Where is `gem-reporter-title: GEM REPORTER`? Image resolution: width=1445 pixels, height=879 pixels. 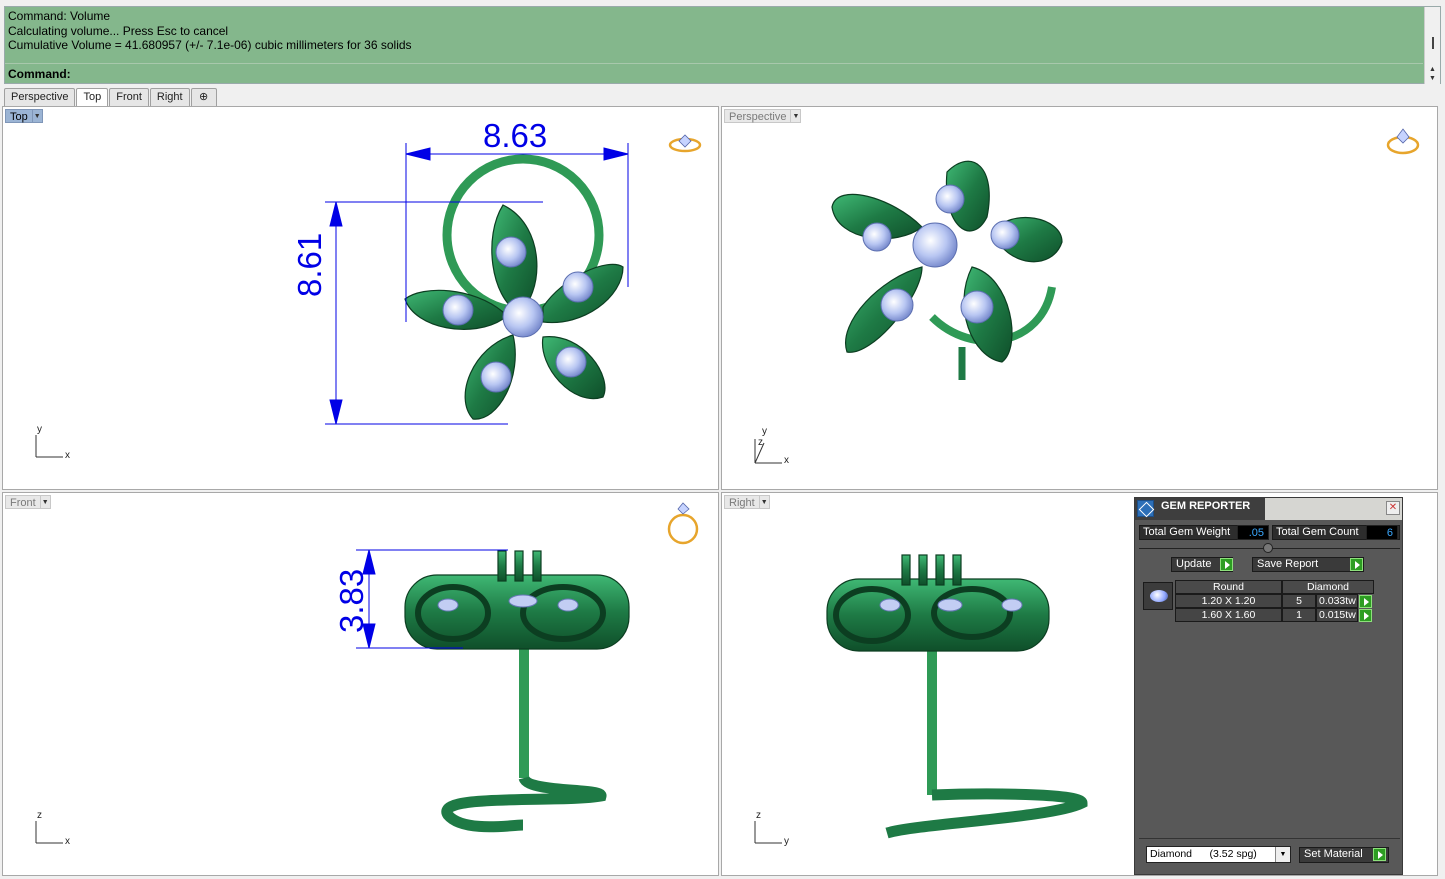 gem-reporter-title: GEM REPORTER is located at coordinates (1206, 506).